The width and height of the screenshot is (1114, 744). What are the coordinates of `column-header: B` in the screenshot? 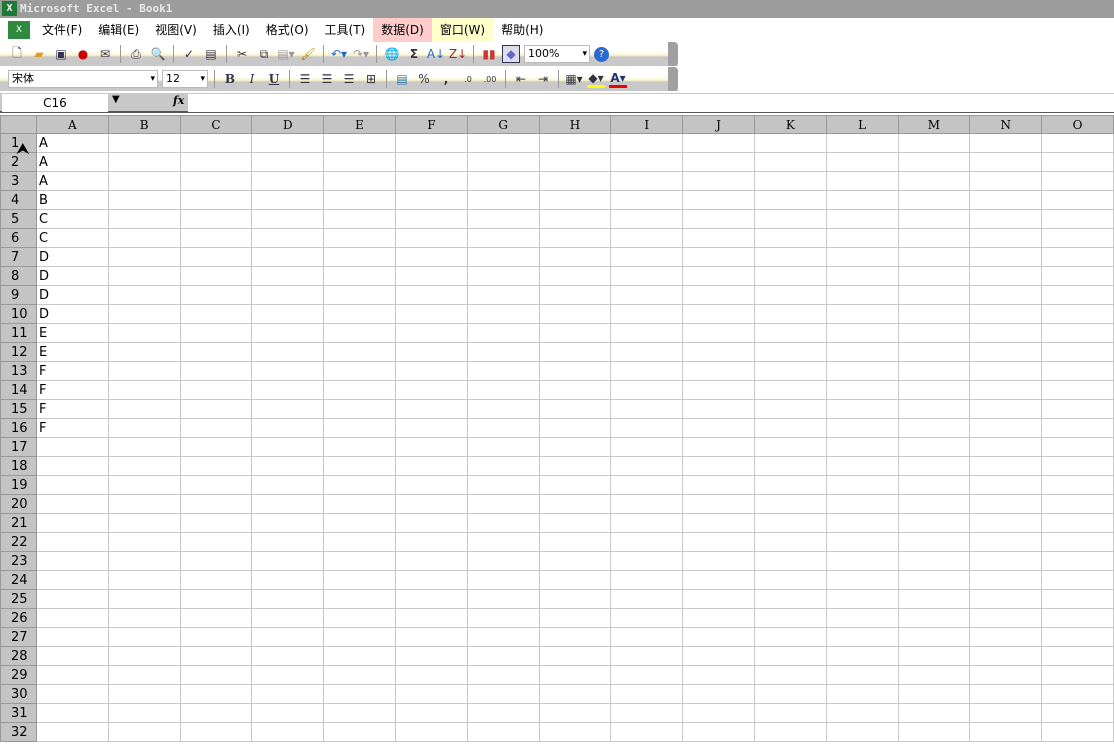 It's located at (144, 124).